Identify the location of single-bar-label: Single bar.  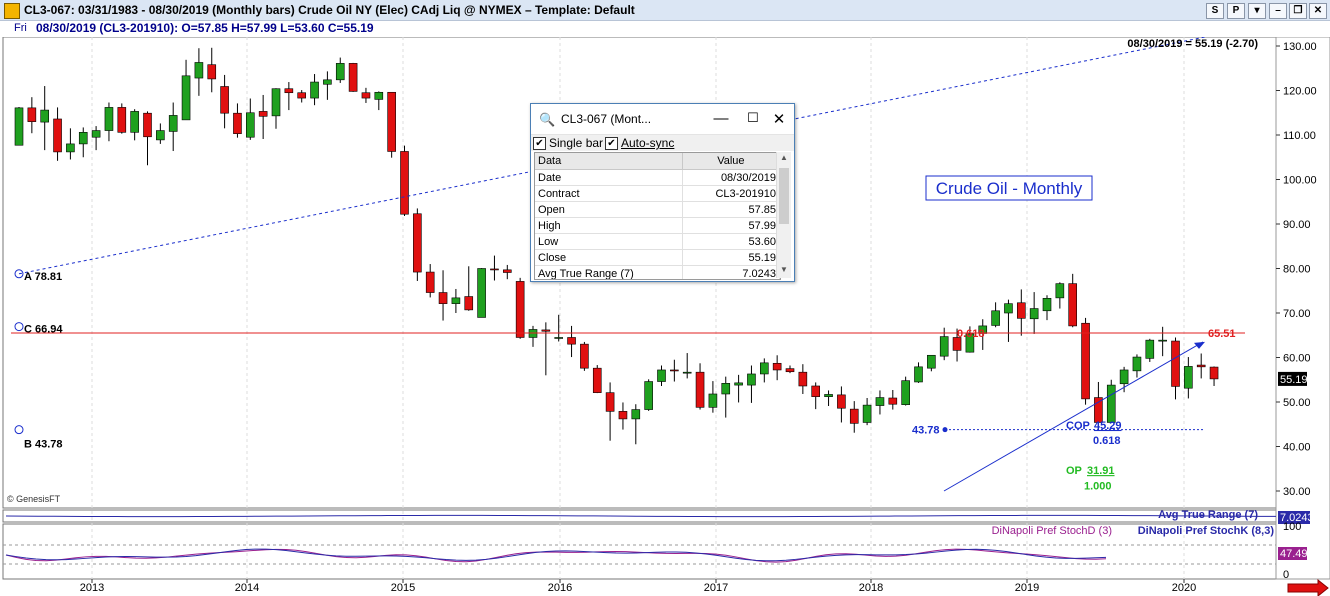
(576, 143).